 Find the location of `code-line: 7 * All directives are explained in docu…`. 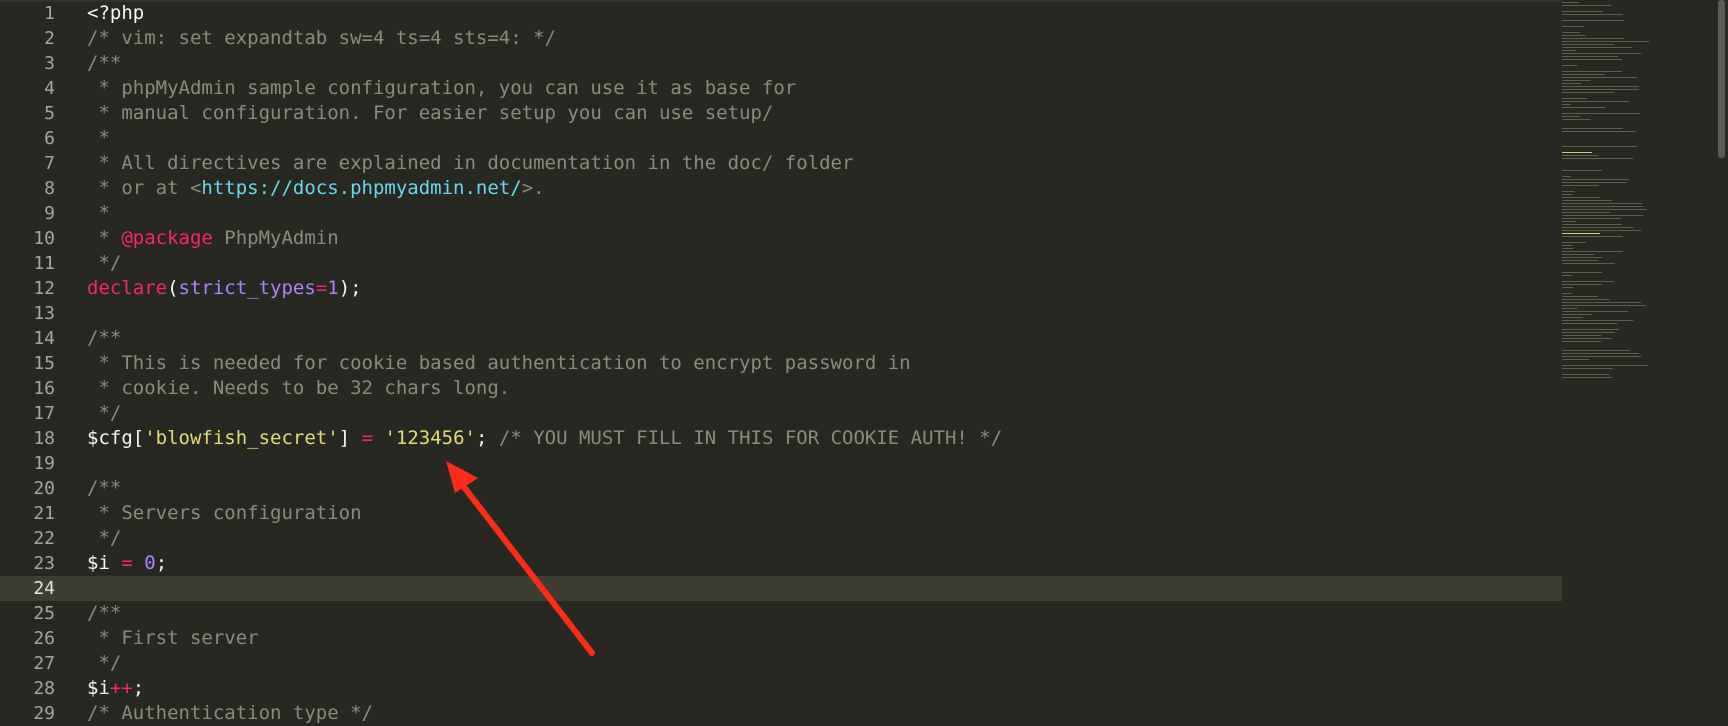

code-line: 7 * All directives are explained in docu… is located at coordinates (781, 163).